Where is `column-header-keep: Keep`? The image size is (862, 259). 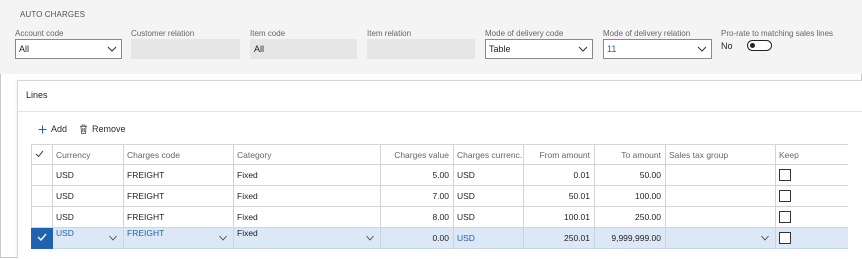
column-header-keep: Keep is located at coordinates (813, 154).